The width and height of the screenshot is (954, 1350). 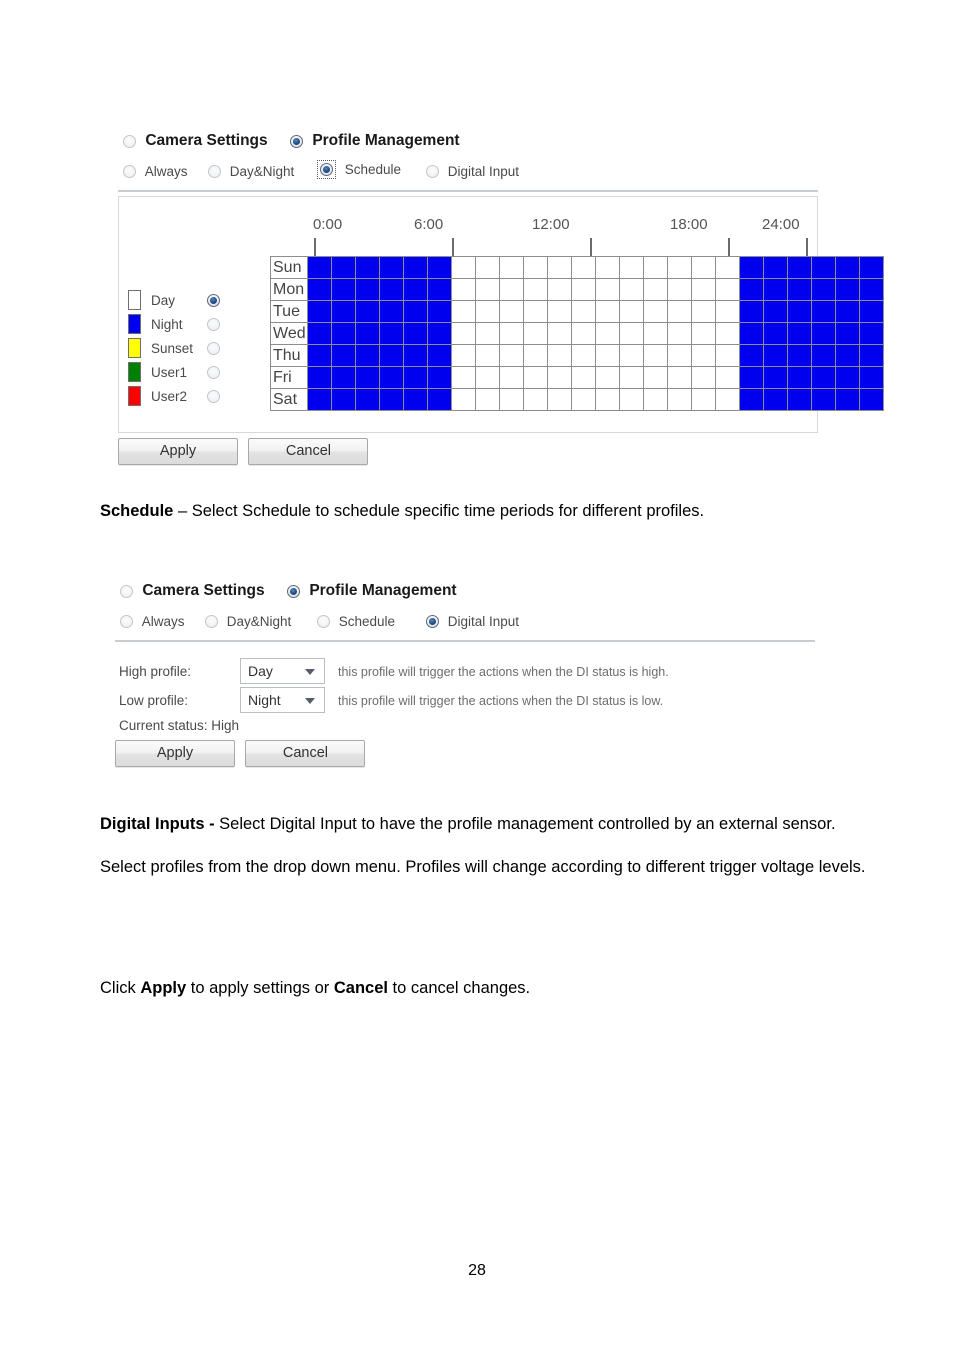 What do you see at coordinates (213, 300) in the screenshot?
I see `legend-radio-day` at bounding box center [213, 300].